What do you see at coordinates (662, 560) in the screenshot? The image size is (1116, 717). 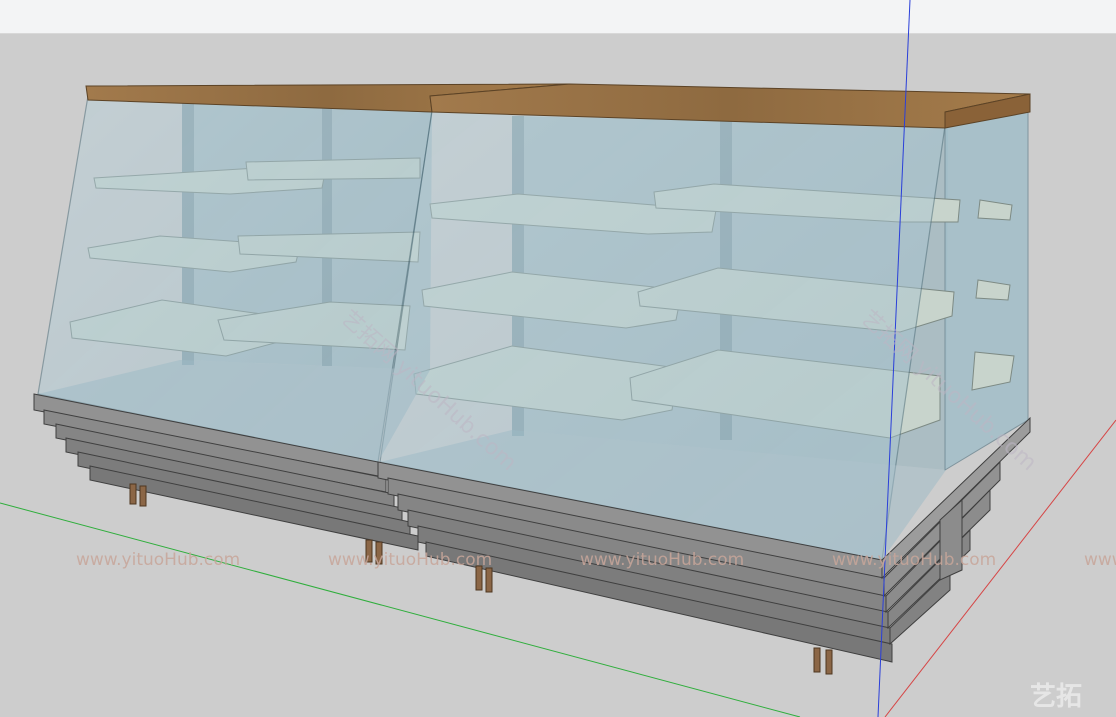 I see `watermark-text-3: www.yituoHub.com` at bounding box center [662, 560].